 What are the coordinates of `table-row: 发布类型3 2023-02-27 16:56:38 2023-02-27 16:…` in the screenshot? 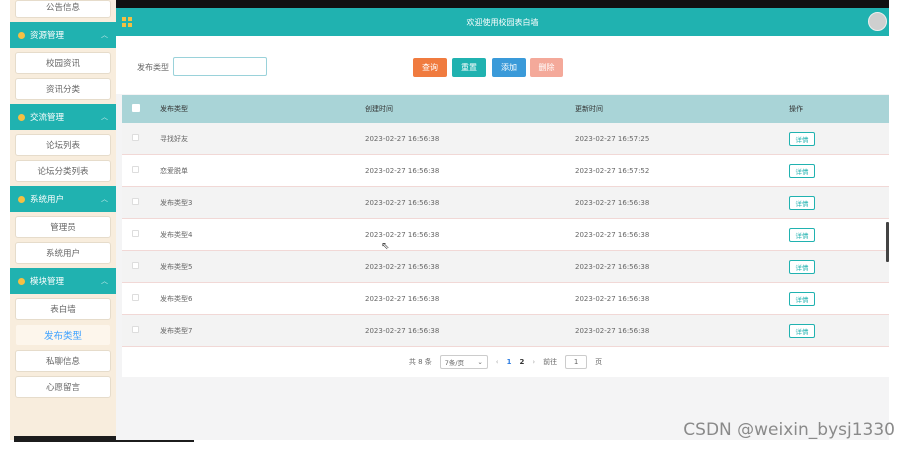 It's located at (505, 203).